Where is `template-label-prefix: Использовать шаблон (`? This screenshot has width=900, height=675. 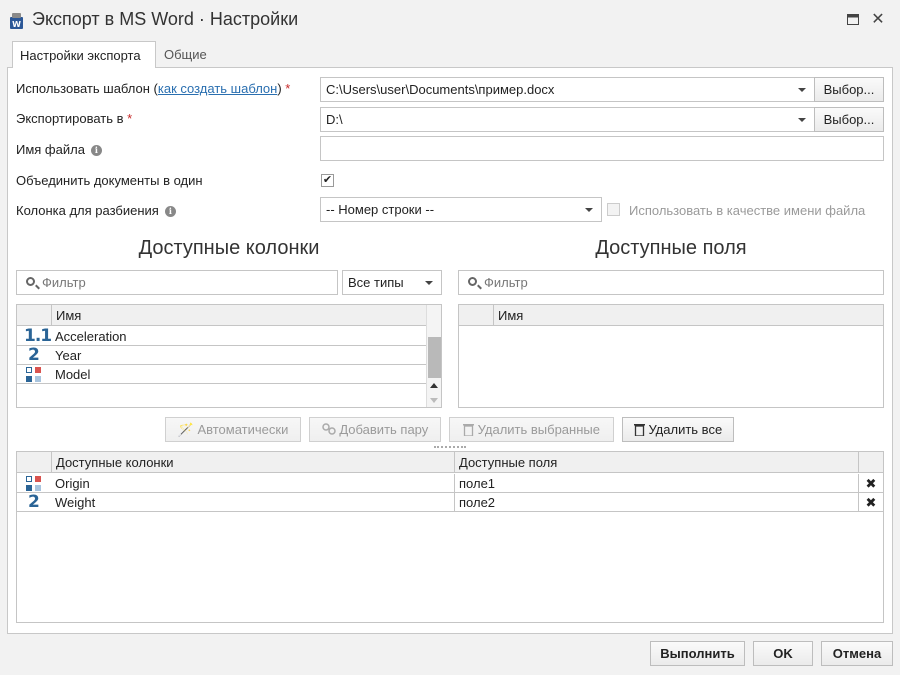
template-label-prefix: Использовать шаблон ( is located at coordinates (87, 88).